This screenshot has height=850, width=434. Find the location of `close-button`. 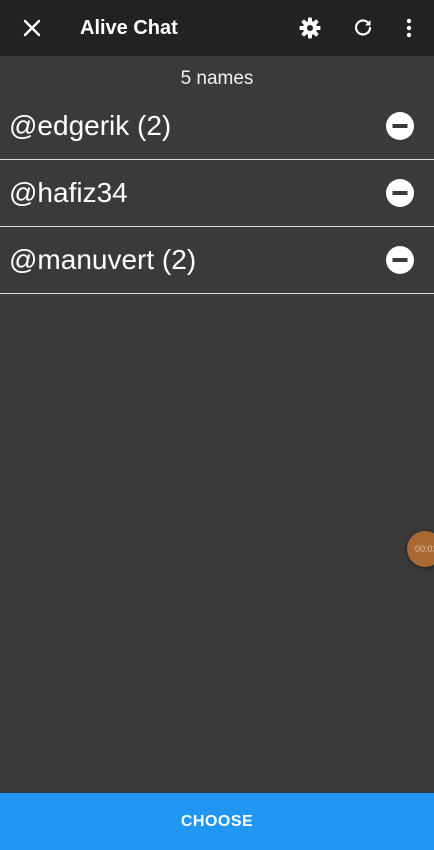

close-button is located at coordinates (32, 28).